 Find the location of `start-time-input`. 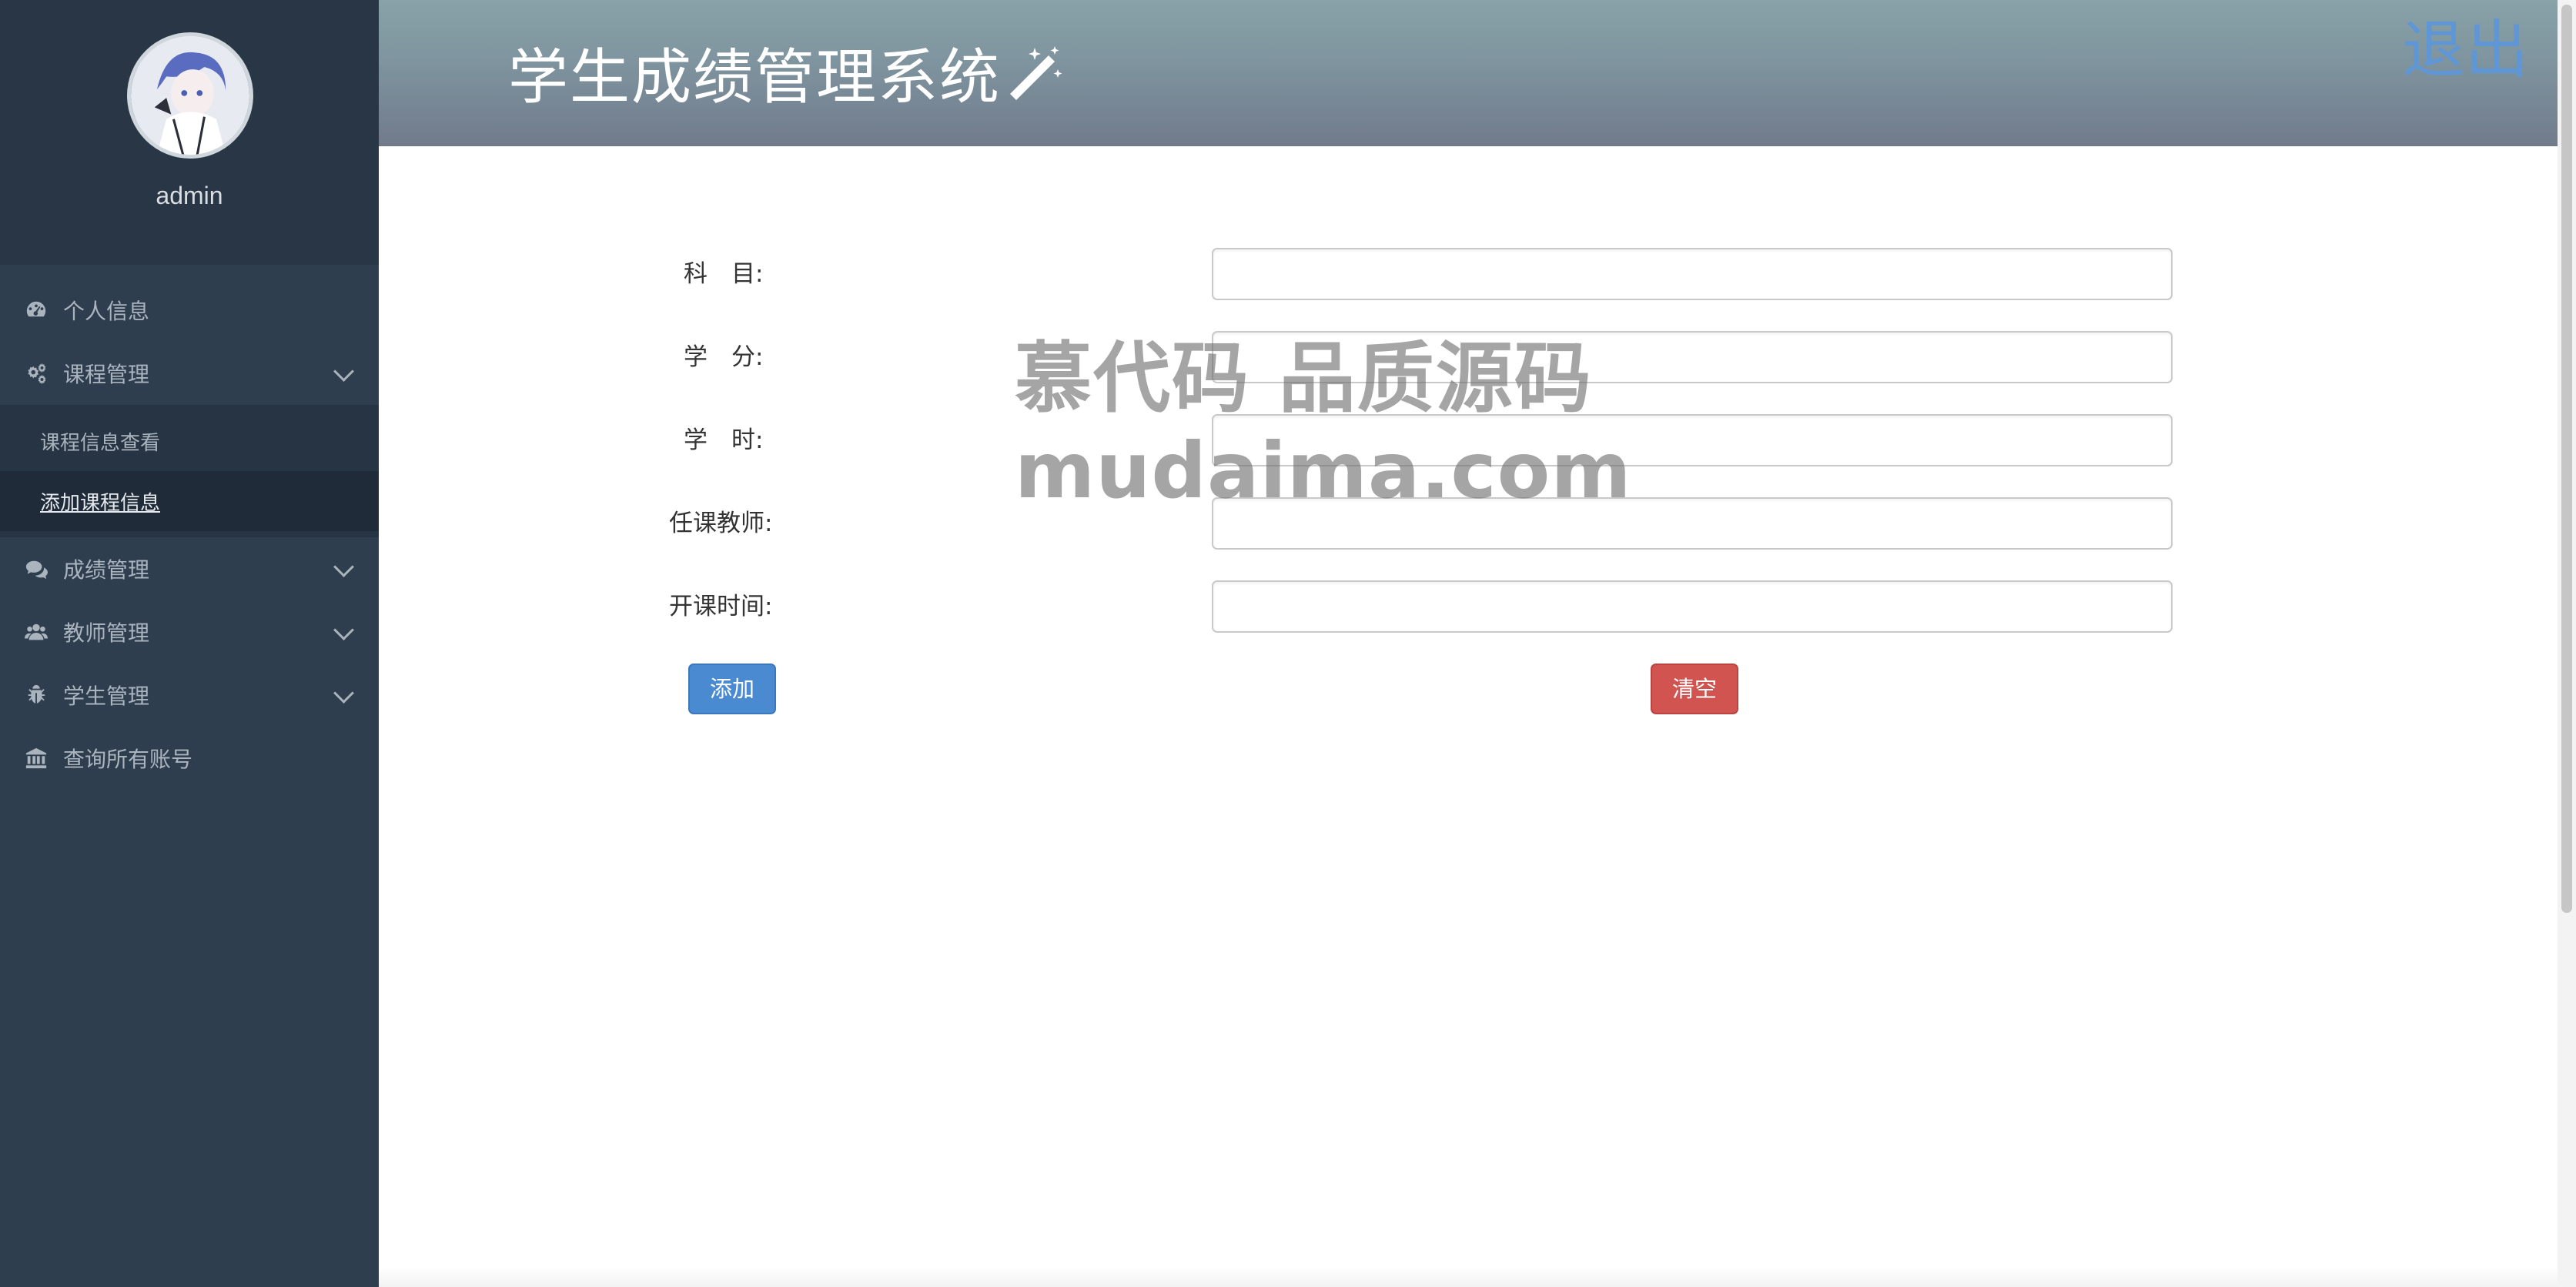

start-time-input is located at coordinates (1692, 607).